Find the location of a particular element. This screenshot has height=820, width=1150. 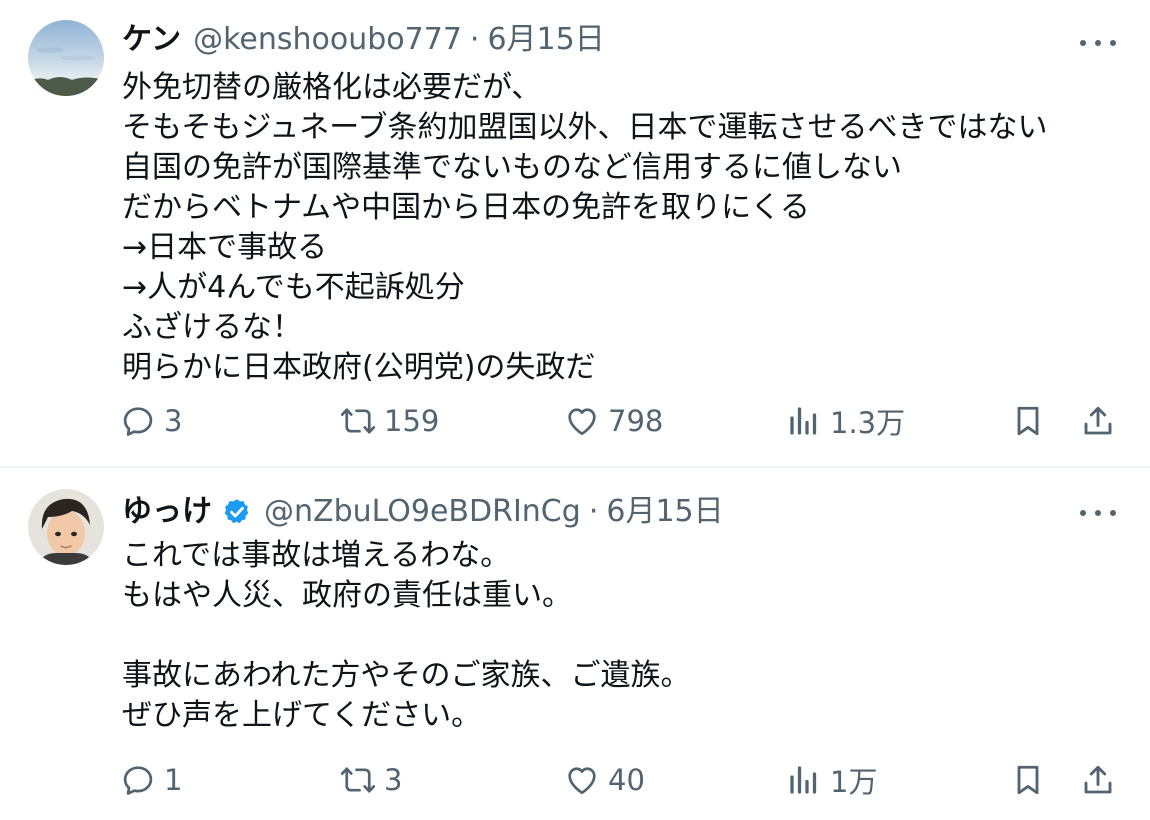

post-text-blank-line is located at coordinates (627, 636).